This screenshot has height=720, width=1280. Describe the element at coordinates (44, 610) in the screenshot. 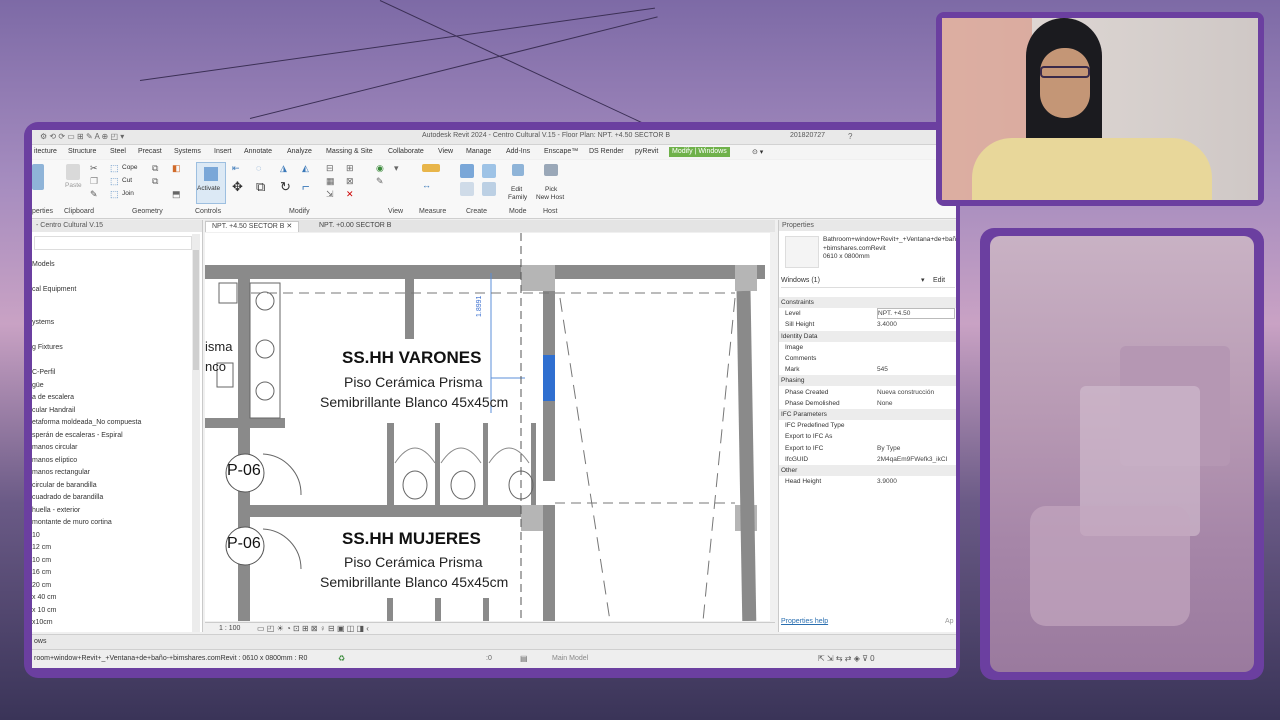

I see `browser-item: x 10 cm` at that location.